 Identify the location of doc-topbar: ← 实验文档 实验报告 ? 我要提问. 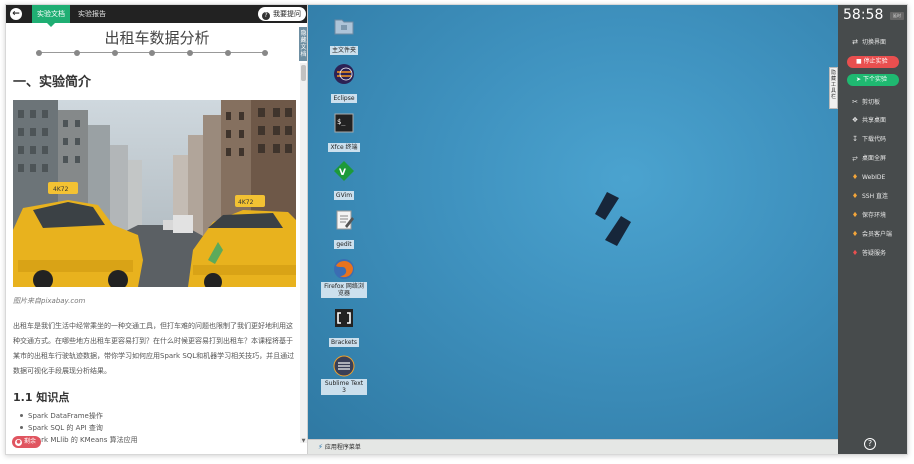
(156, 16).